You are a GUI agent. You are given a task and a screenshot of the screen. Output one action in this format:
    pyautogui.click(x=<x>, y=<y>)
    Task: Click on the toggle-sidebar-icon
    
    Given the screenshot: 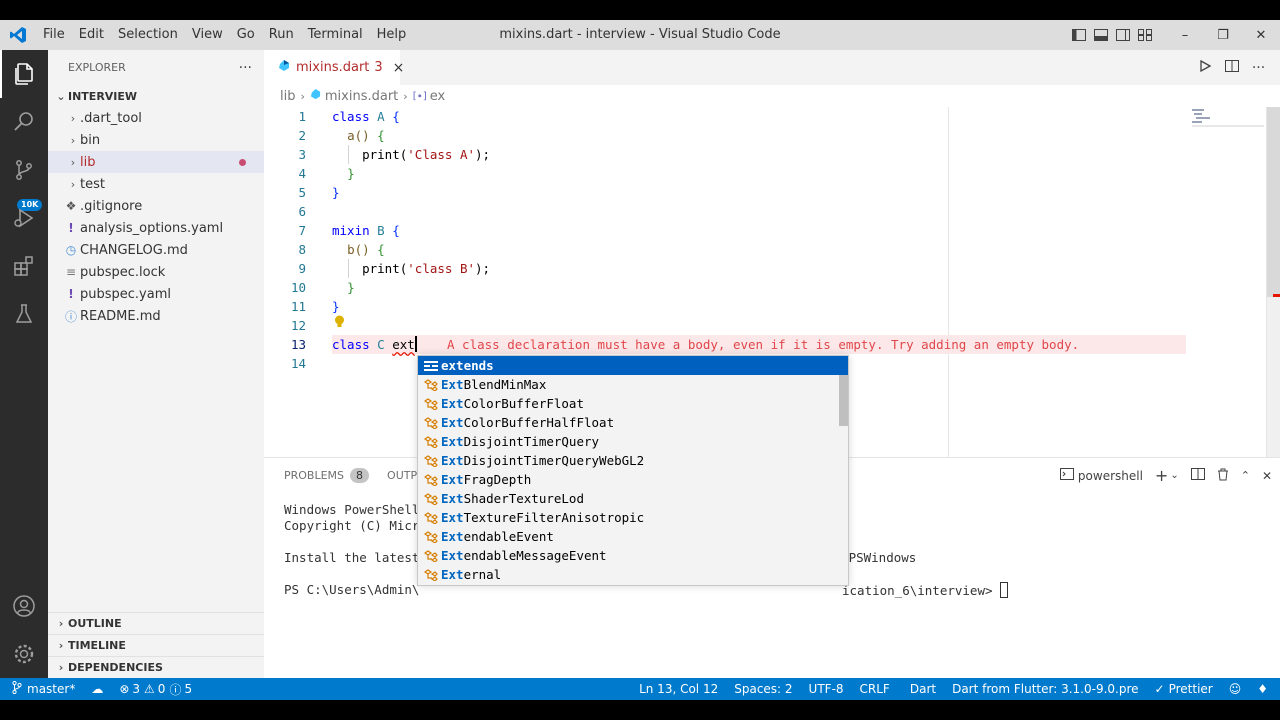 What is the action you would take?
    pyautogui.click(x=1079, y=35)
    